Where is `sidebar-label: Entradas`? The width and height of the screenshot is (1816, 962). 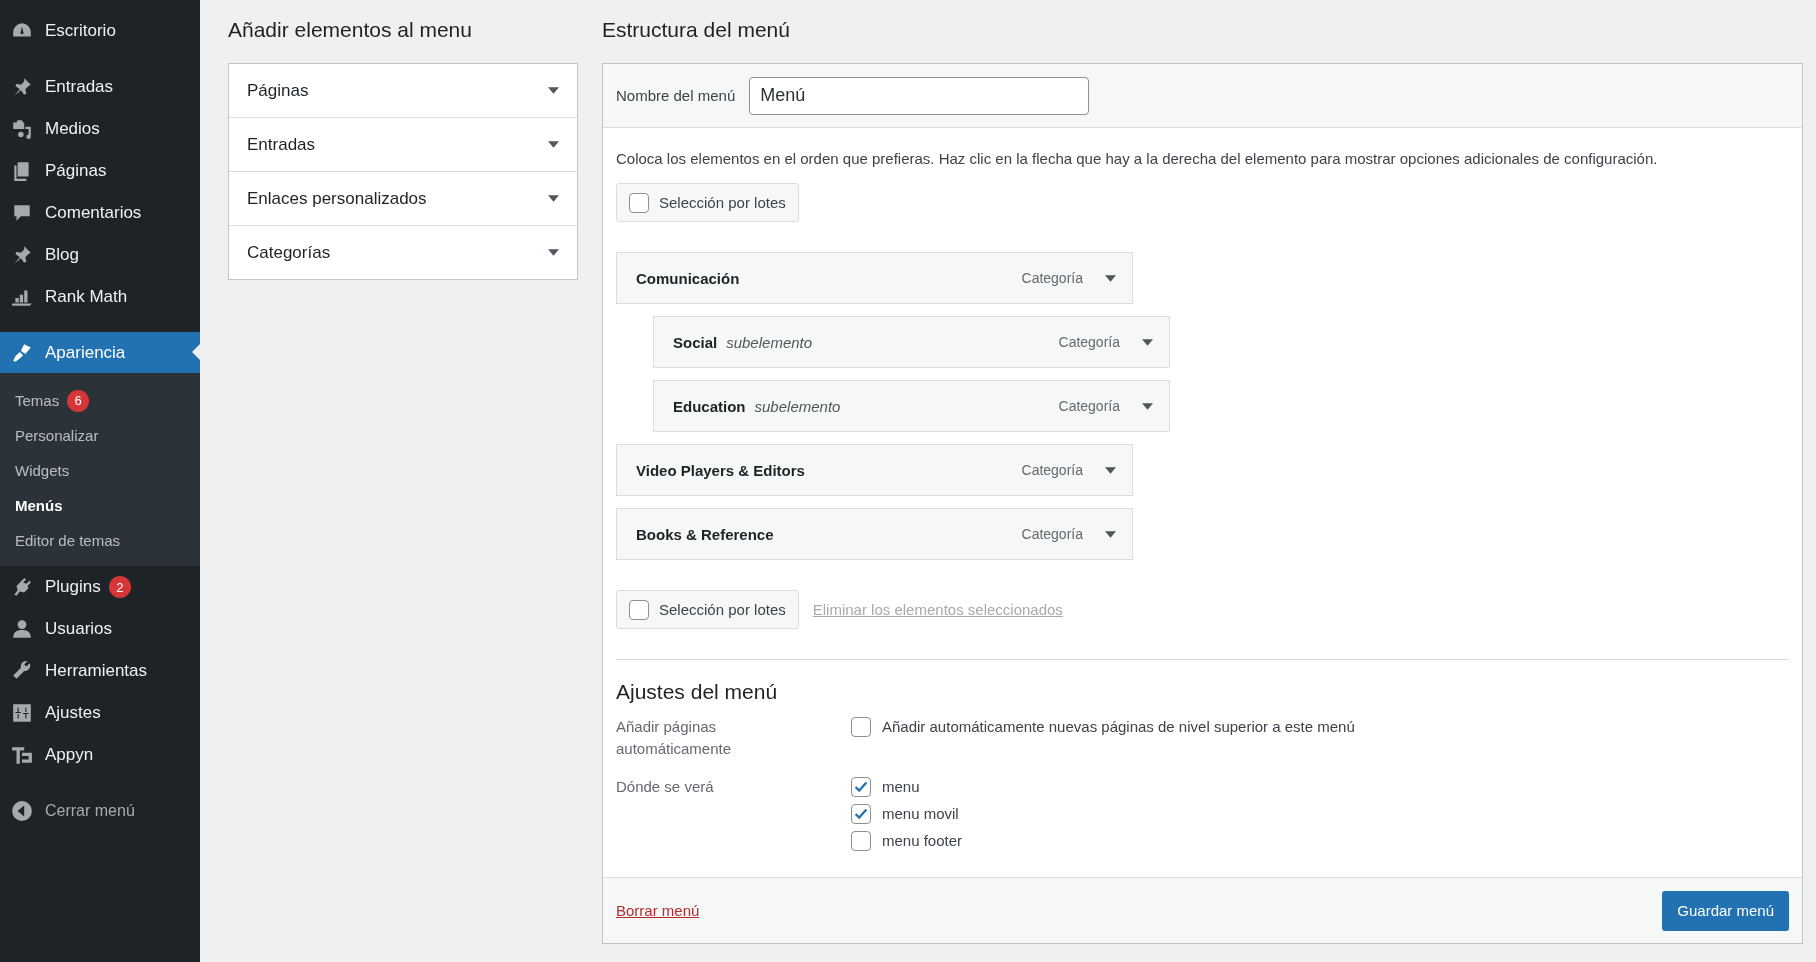 sidebar-label: Entradas is located at coordinates (79, 87).